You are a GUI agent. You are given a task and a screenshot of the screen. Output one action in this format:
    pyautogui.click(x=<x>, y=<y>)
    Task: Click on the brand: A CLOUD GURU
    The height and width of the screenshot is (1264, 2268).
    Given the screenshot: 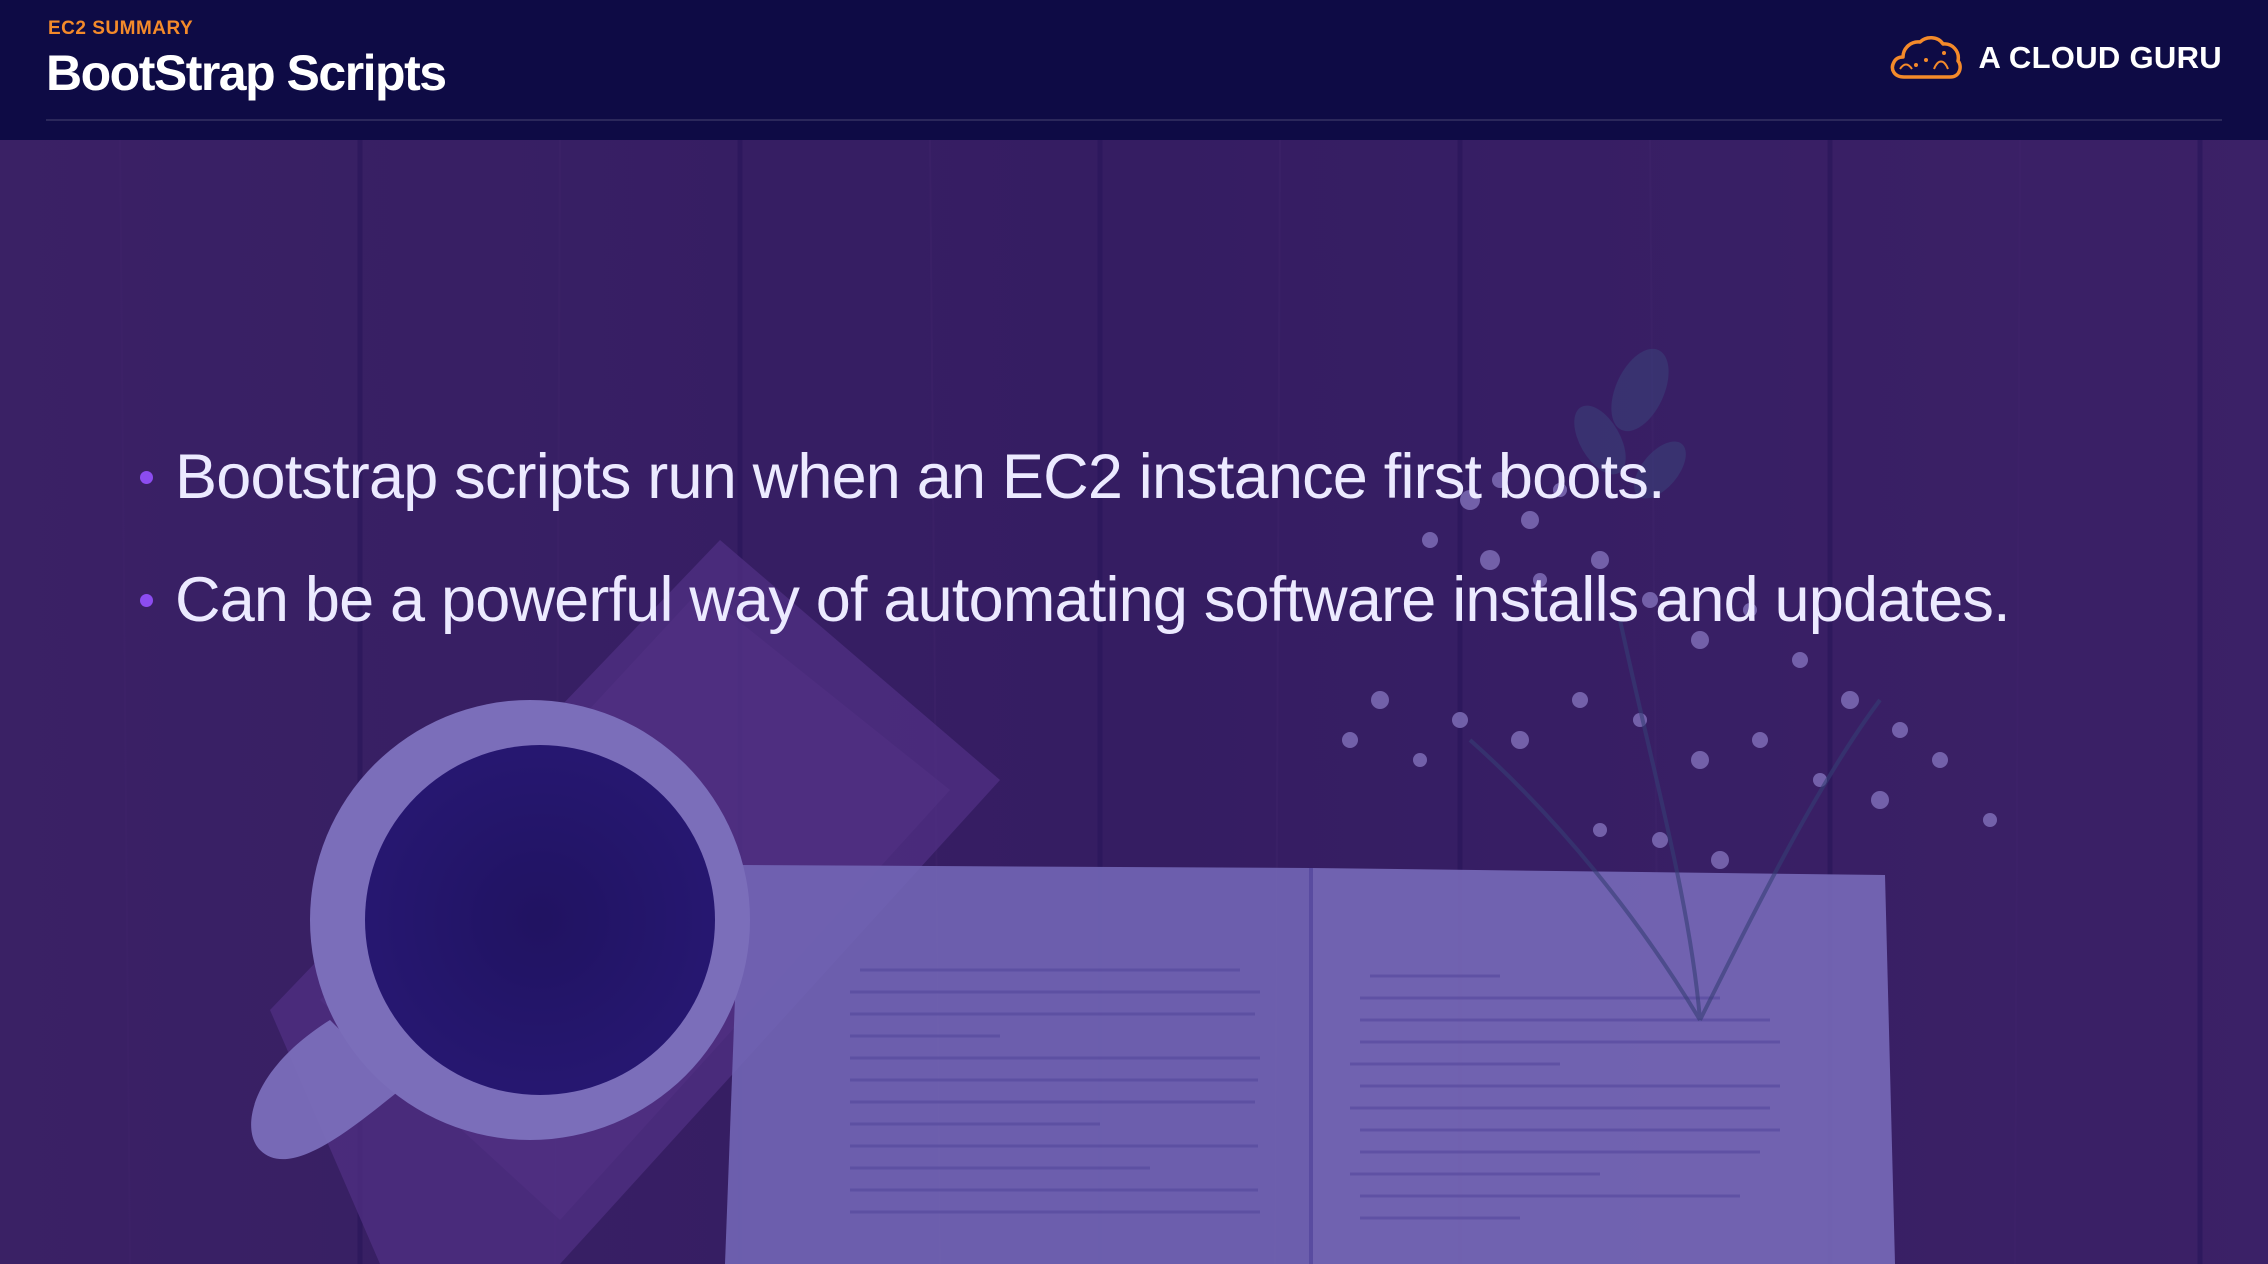 What is the action you would take?
    pyautogui.click(x=2054, y=58)
    